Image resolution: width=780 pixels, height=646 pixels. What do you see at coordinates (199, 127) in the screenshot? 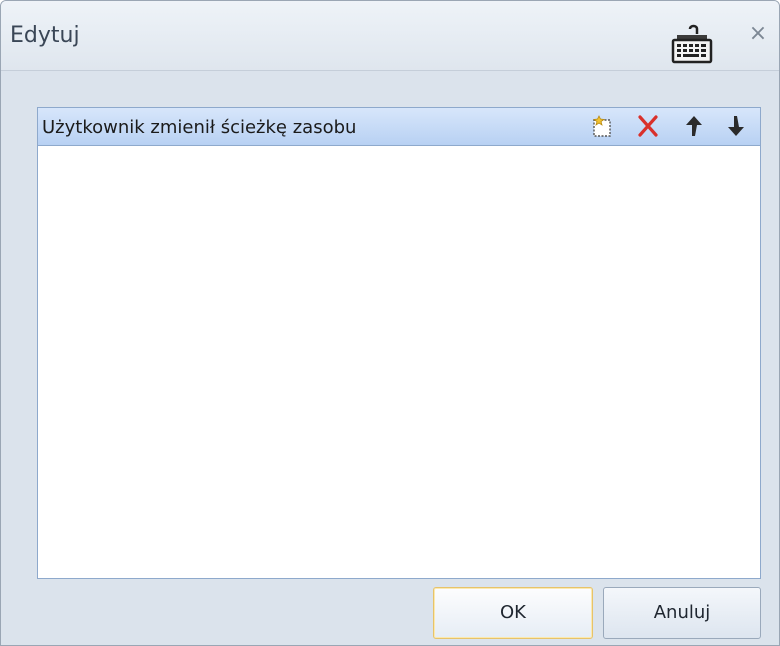
I see `list-header-label: Użytkownik zmienił ścieżkę zasobu` at bounding box center [199, 127].